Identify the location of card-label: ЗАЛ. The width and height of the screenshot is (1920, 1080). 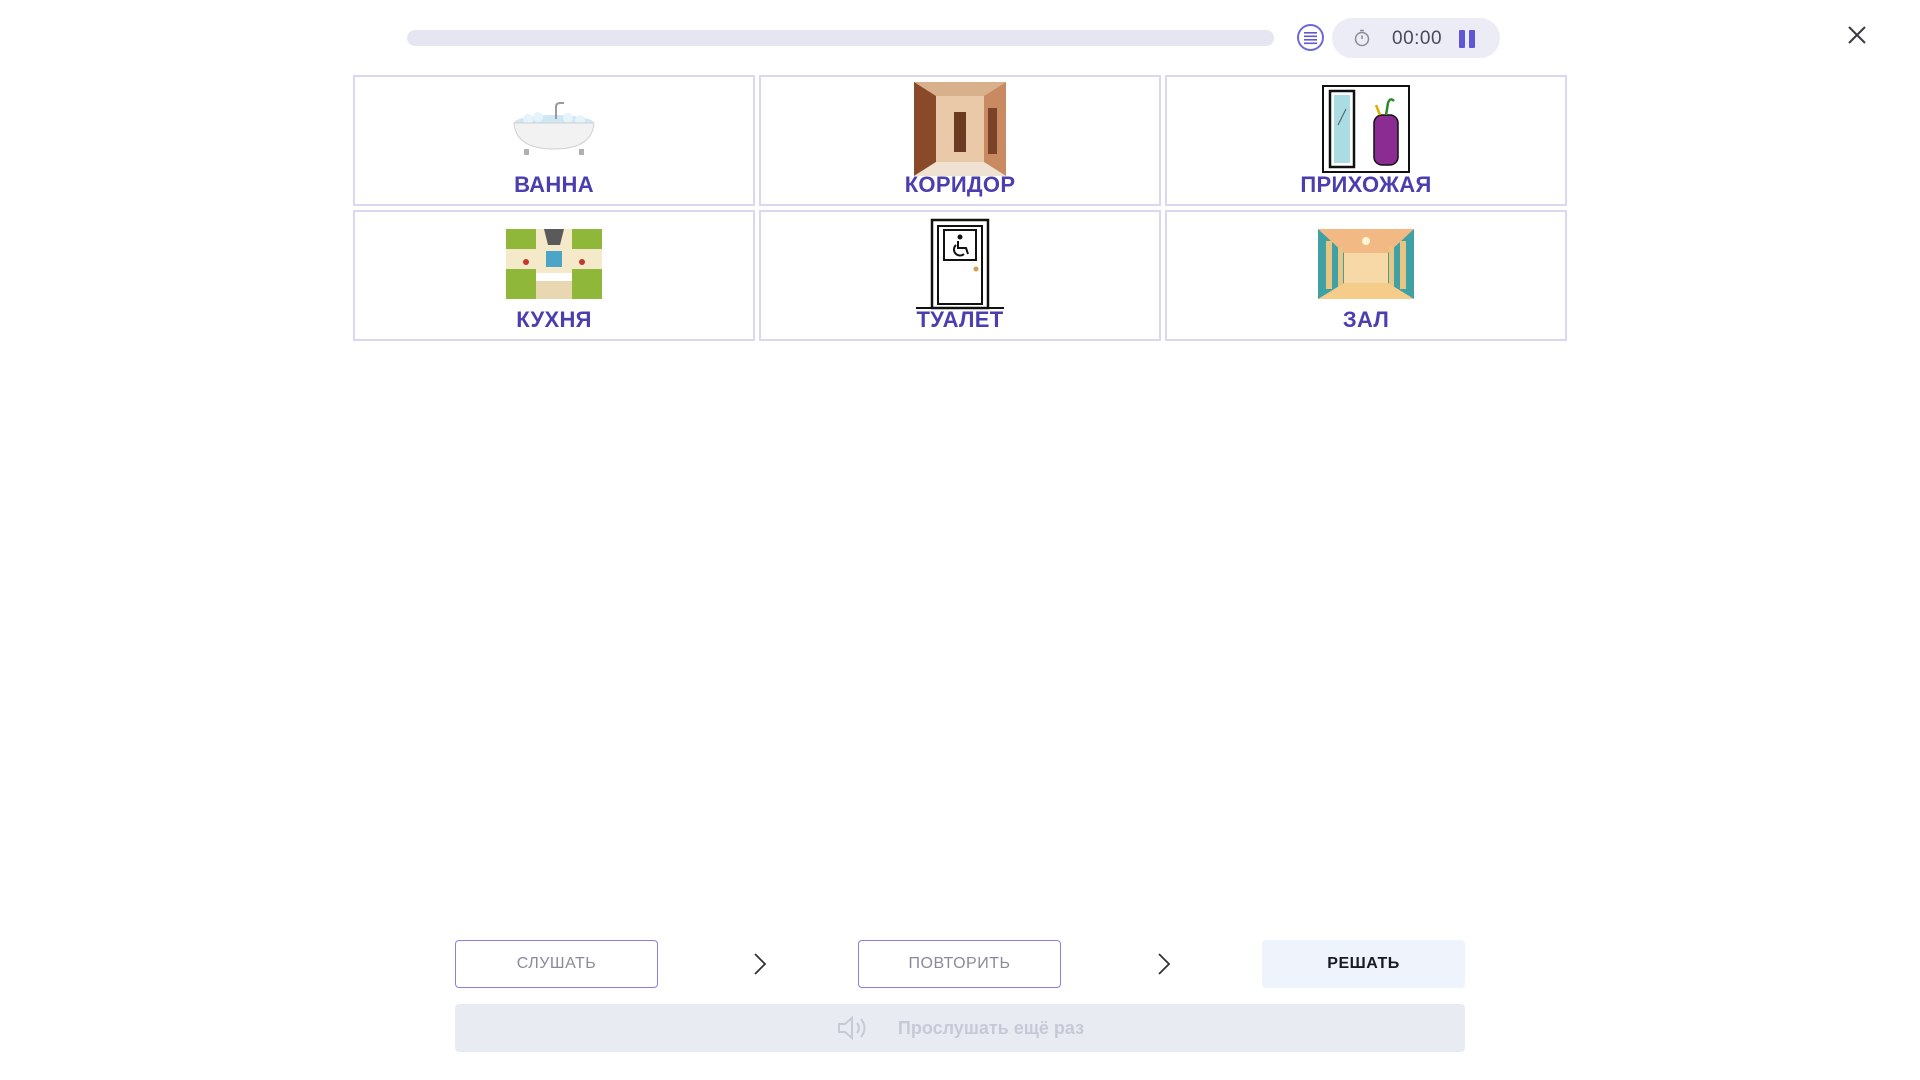
(1366, 319).